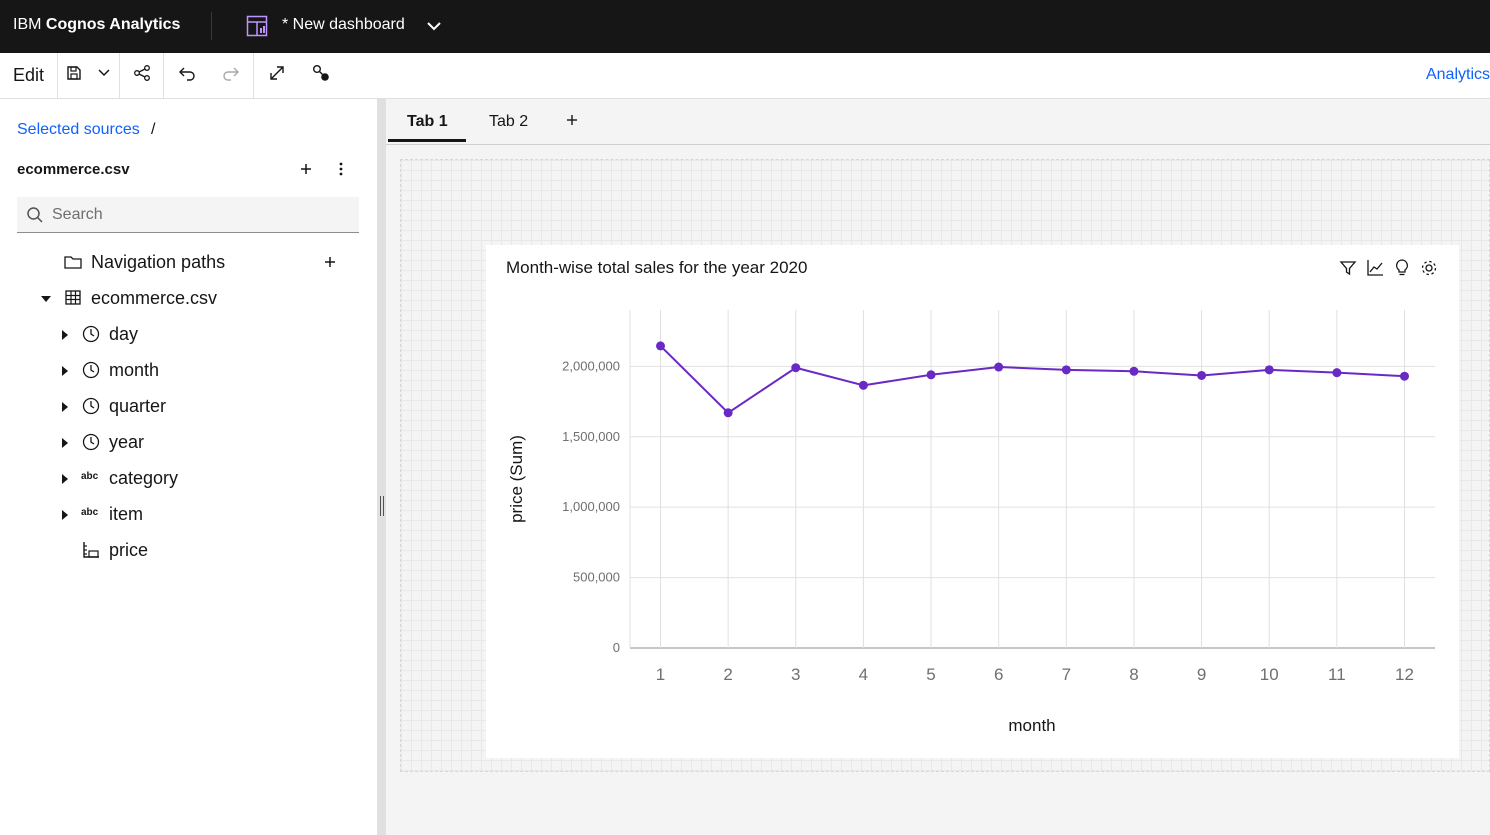 This screenshot has height=835, width=1490. I want to click on brand-name: Cognos Analytics, so click(113, 24).